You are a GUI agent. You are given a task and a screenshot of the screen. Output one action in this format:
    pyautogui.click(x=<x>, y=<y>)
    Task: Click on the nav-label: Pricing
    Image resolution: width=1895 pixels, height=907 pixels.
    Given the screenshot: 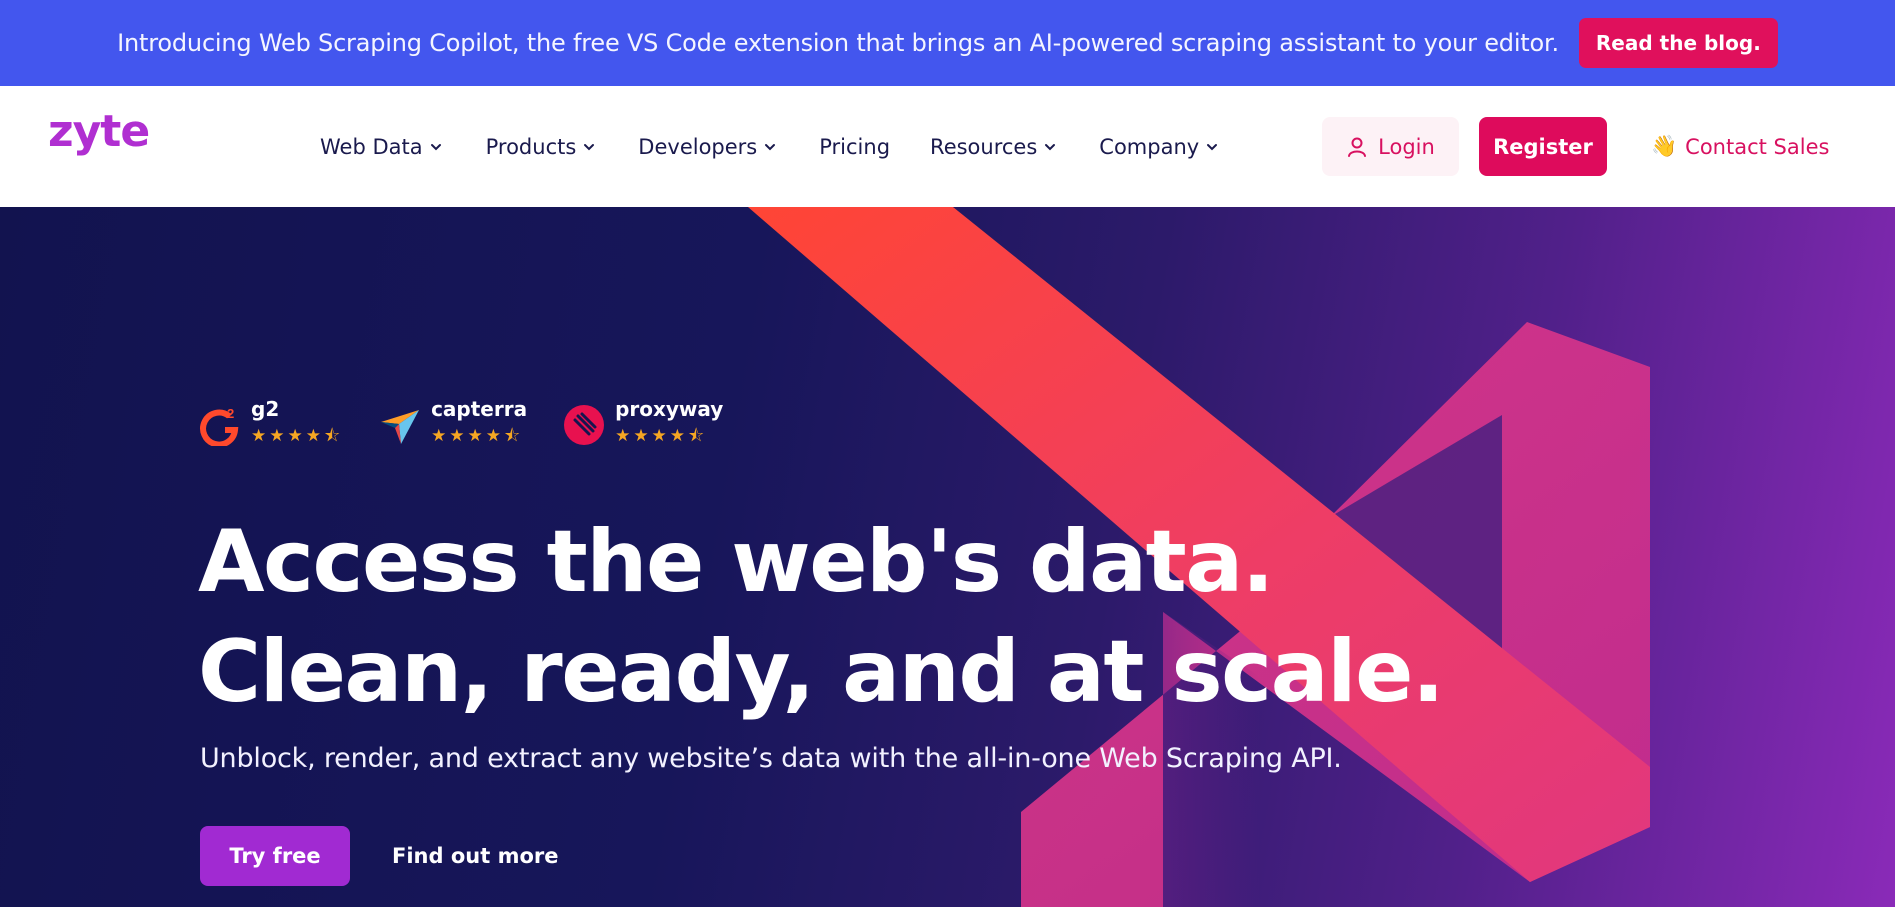 What is the action you would take?
    pyautogui.click(x=855, y=146)
    